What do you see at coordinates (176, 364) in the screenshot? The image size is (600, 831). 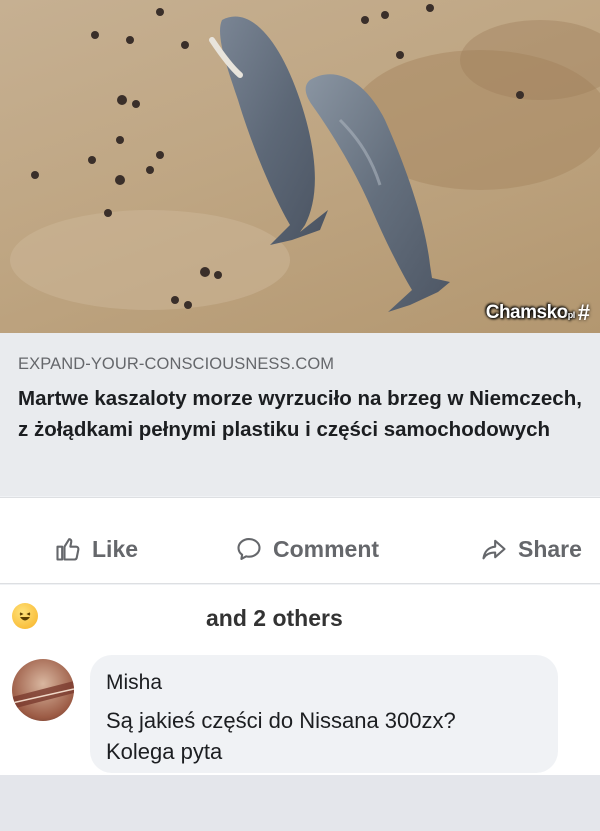 I see `link-domain: EXPAND-YOUR-CONSCIOUSNESS.COM` at bounding box center [176, 364].